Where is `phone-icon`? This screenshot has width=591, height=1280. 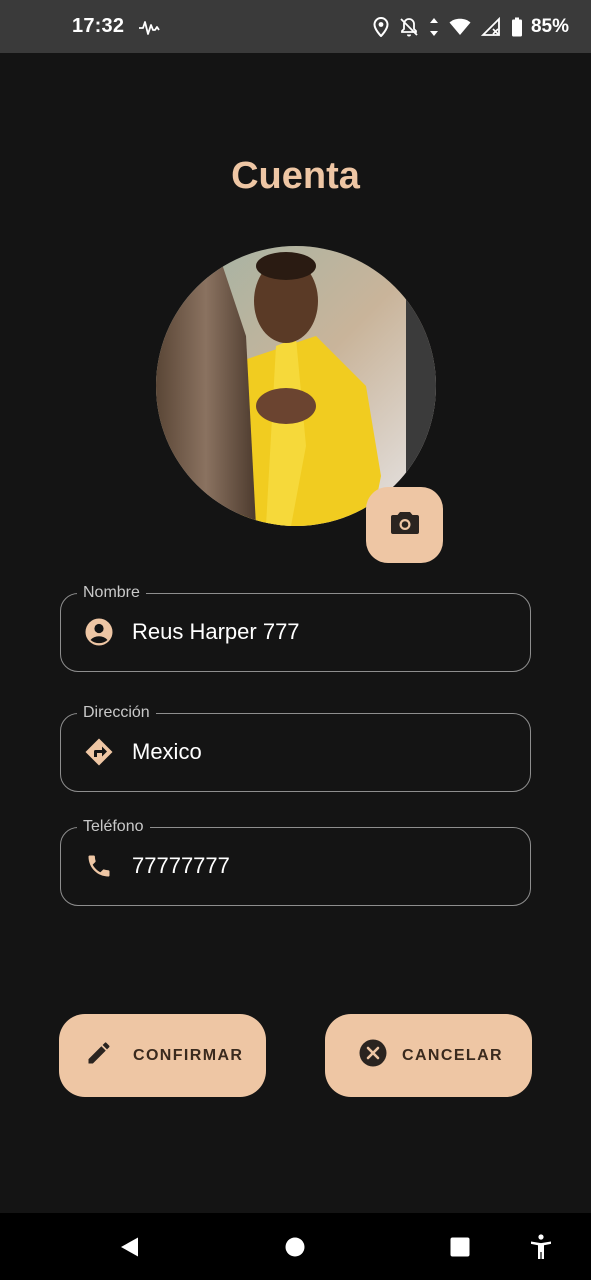
phone-icon is located at coordinates (99, 866).